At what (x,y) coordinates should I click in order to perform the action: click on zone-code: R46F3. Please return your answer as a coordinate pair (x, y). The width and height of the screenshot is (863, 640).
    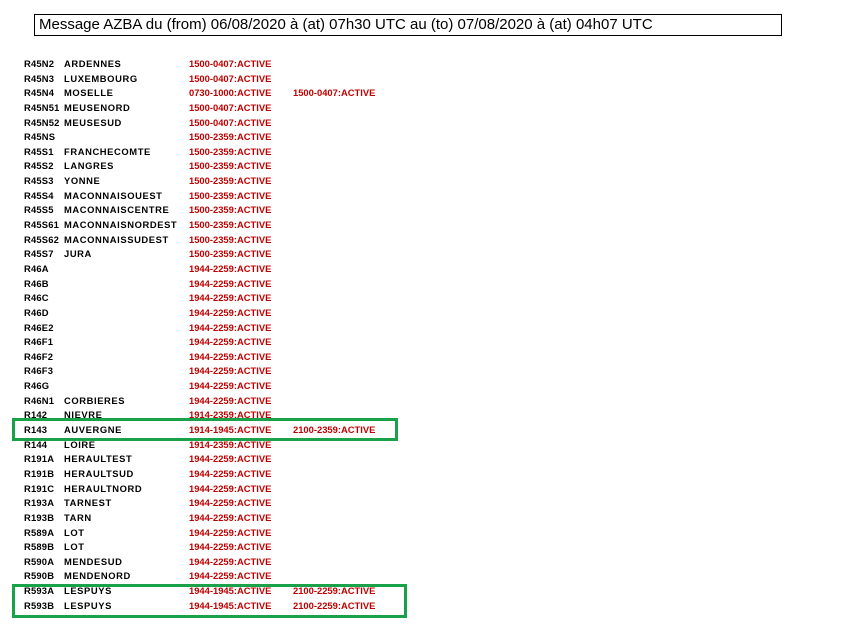
    Looking at the image, I should click on (39, 371).